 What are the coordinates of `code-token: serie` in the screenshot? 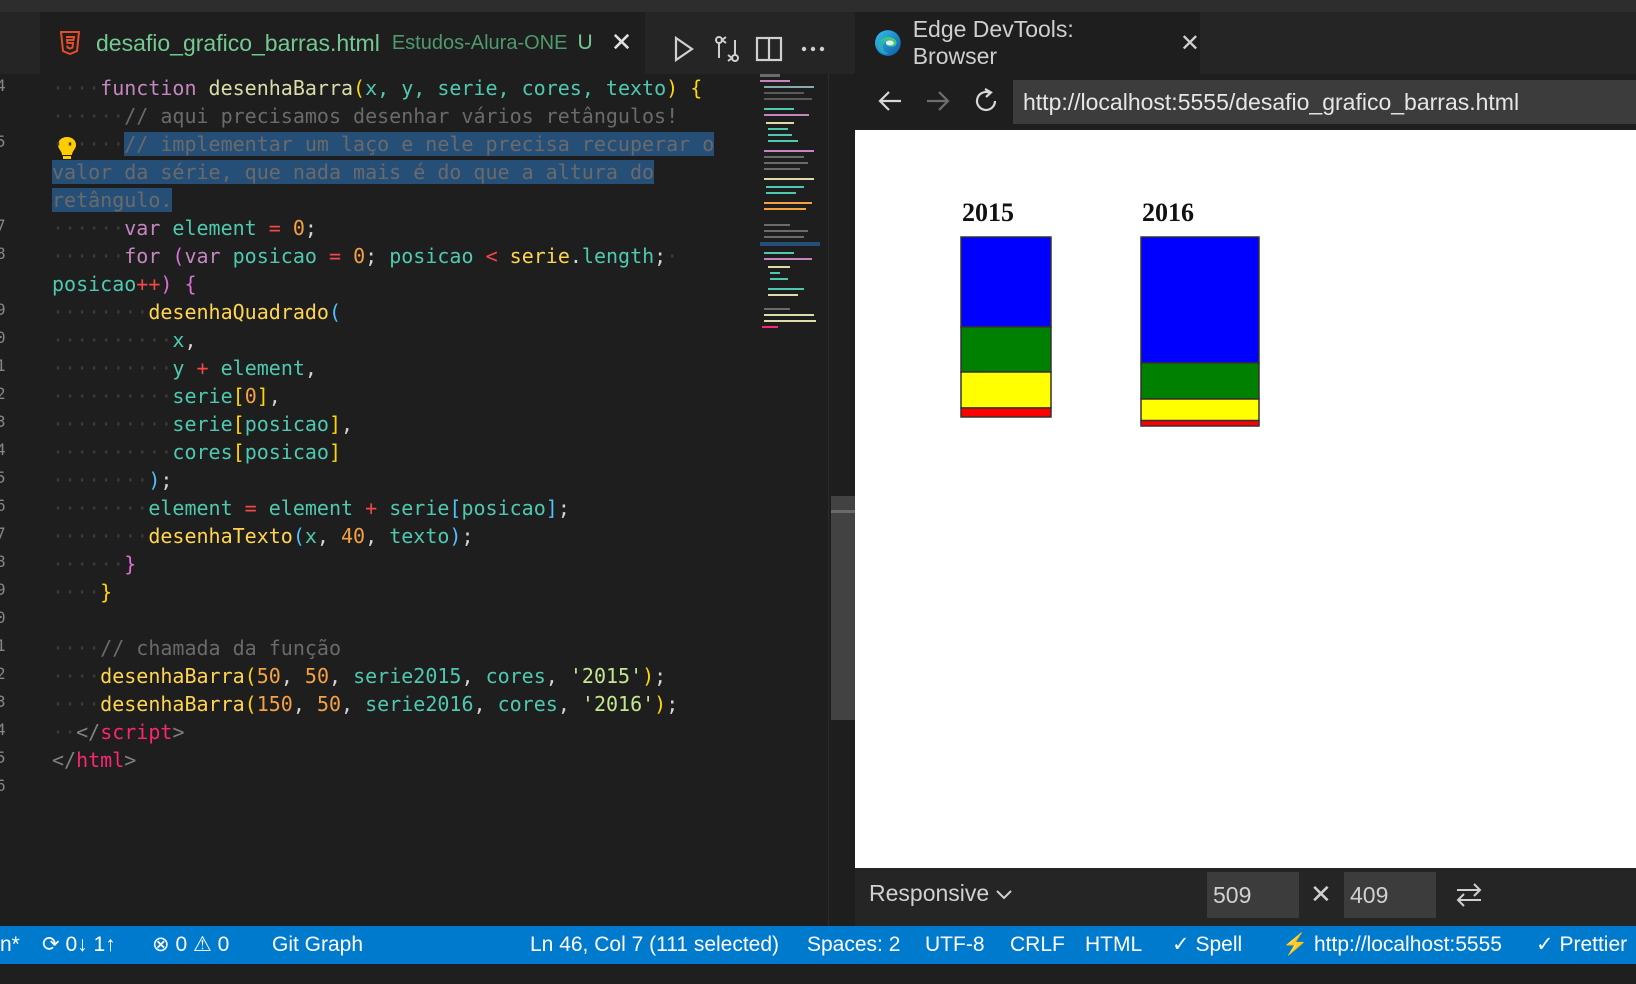 It's located at (539, 256).